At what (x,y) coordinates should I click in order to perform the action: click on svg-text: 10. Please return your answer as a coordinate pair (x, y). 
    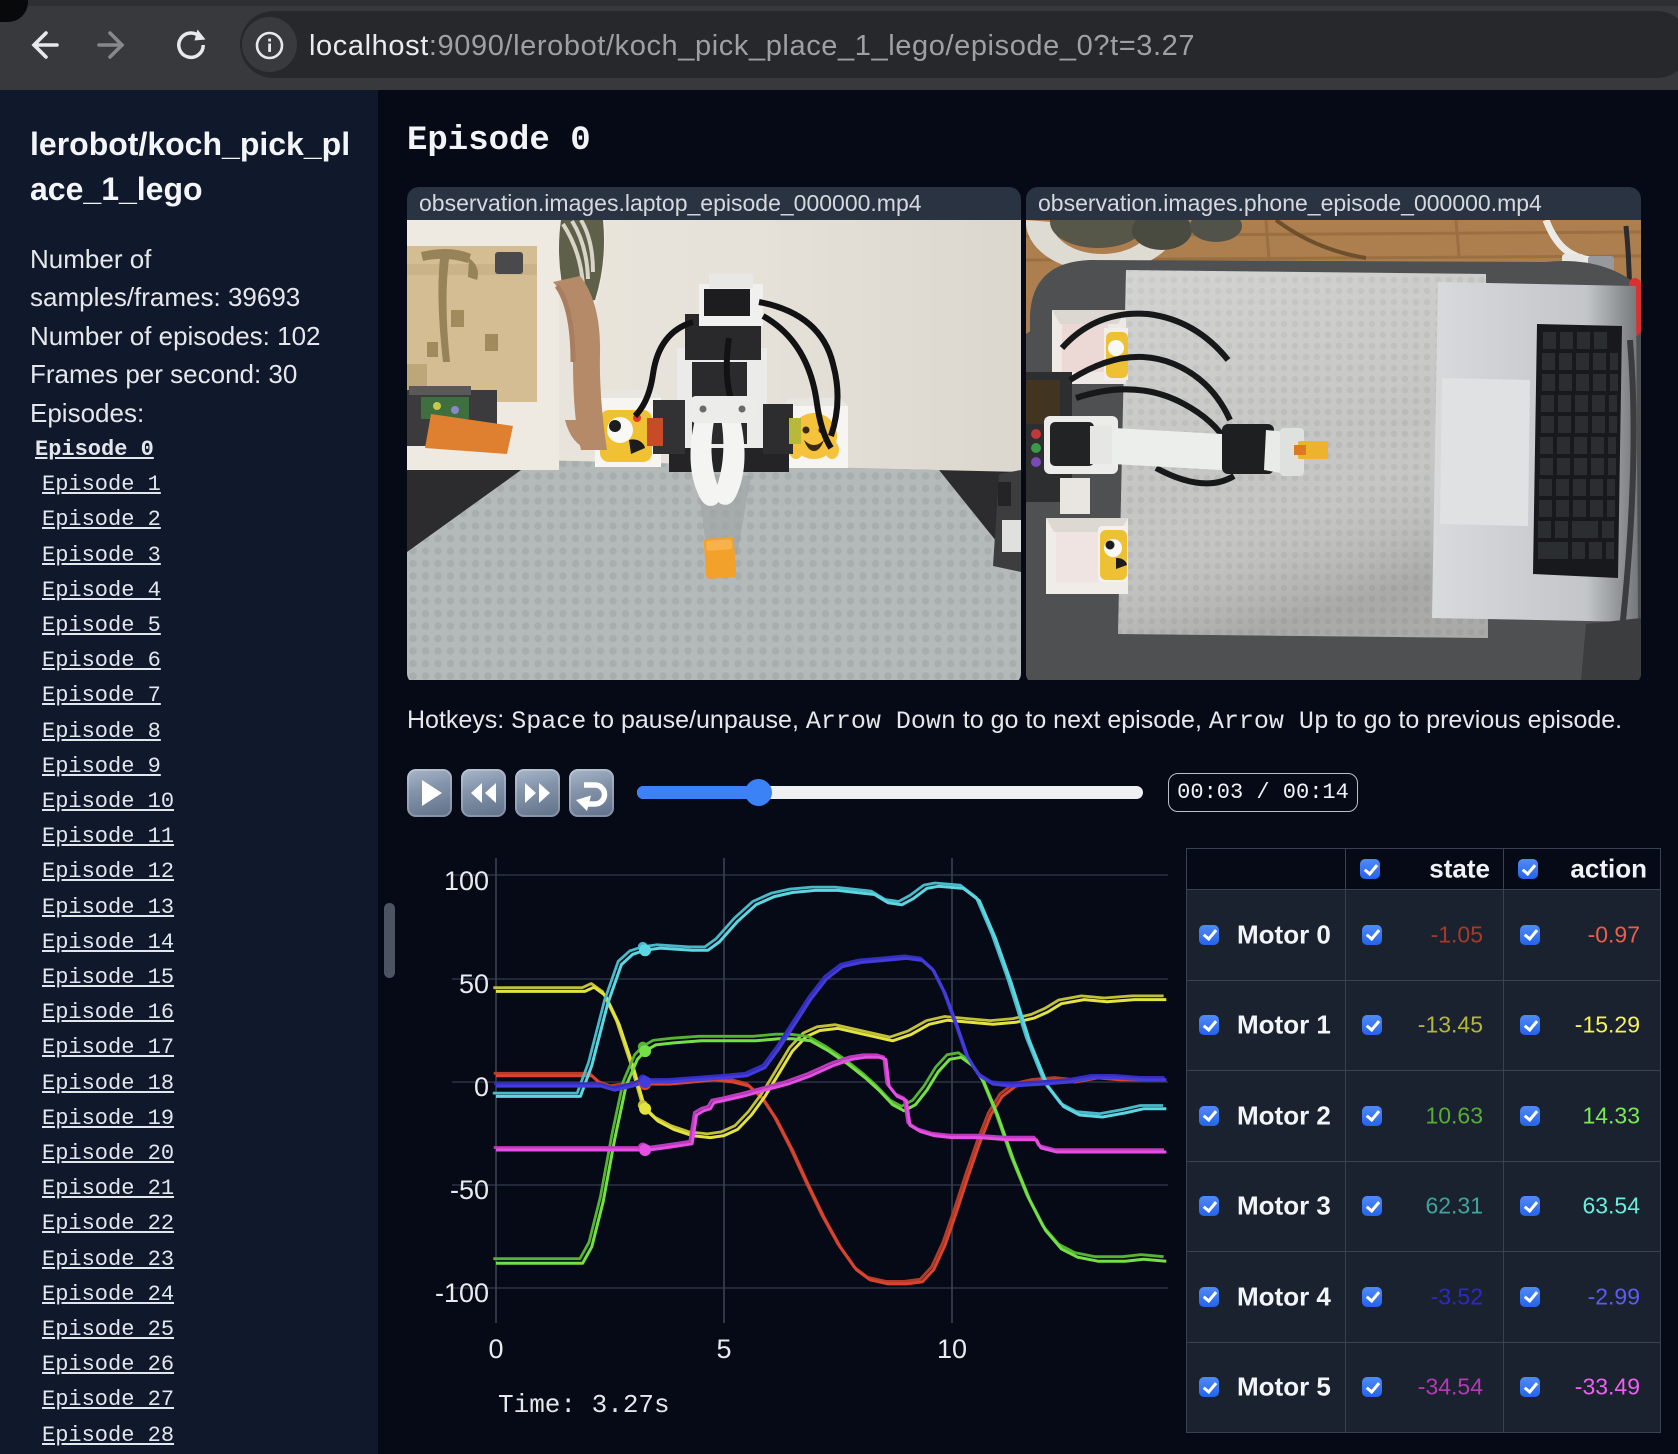
    Looking at the image, I should click on (952, 1349).